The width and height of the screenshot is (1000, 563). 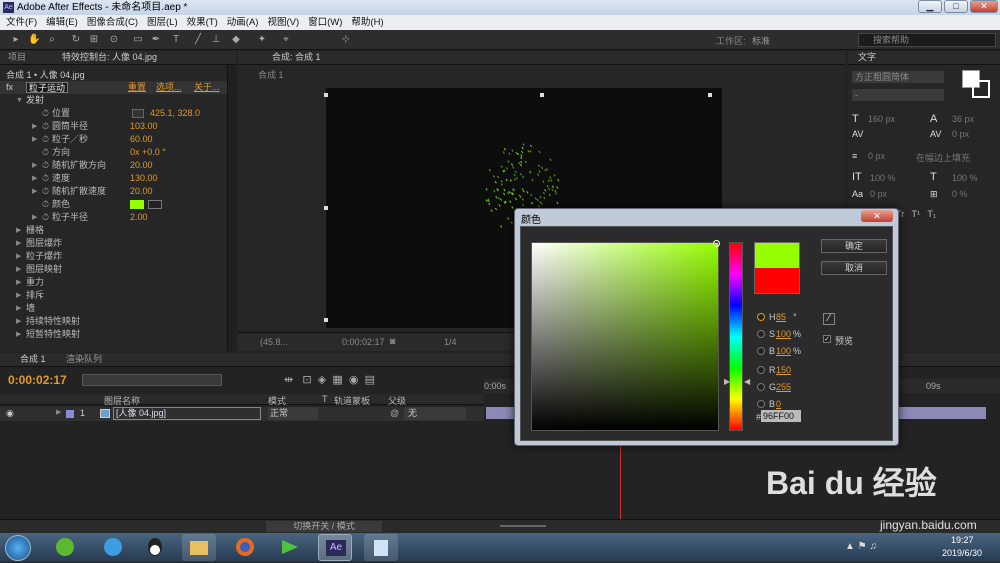 I want to click on preview-checkbox: ✓, so click(x=827, y=339).